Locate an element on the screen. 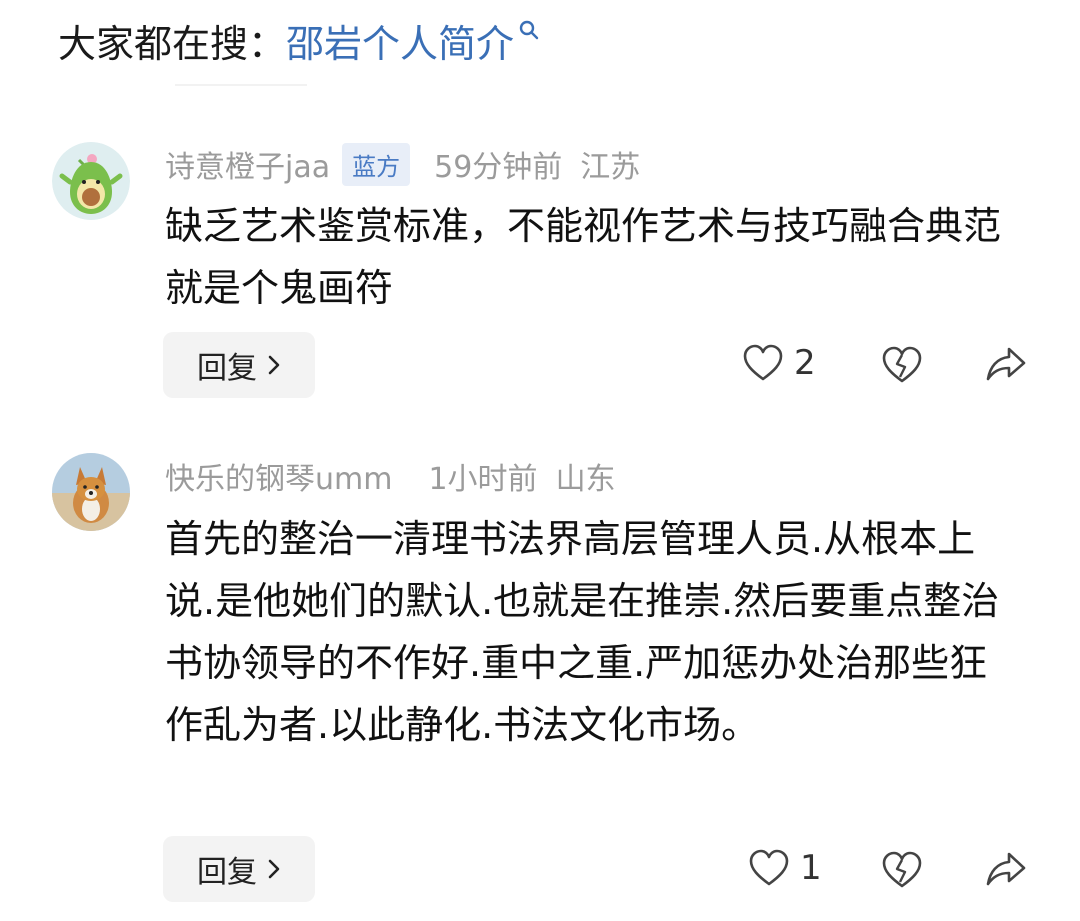 This screenshot has width=1080, height=921. like-count: 1 is located at coordinates (811, 868).